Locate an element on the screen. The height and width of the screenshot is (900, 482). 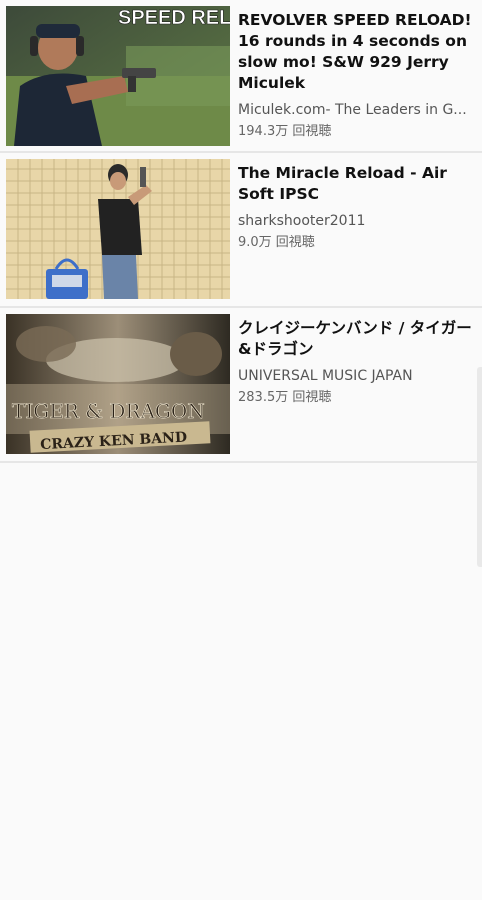
thumbnail-image-airsoft is located at coordinates (118, 229).